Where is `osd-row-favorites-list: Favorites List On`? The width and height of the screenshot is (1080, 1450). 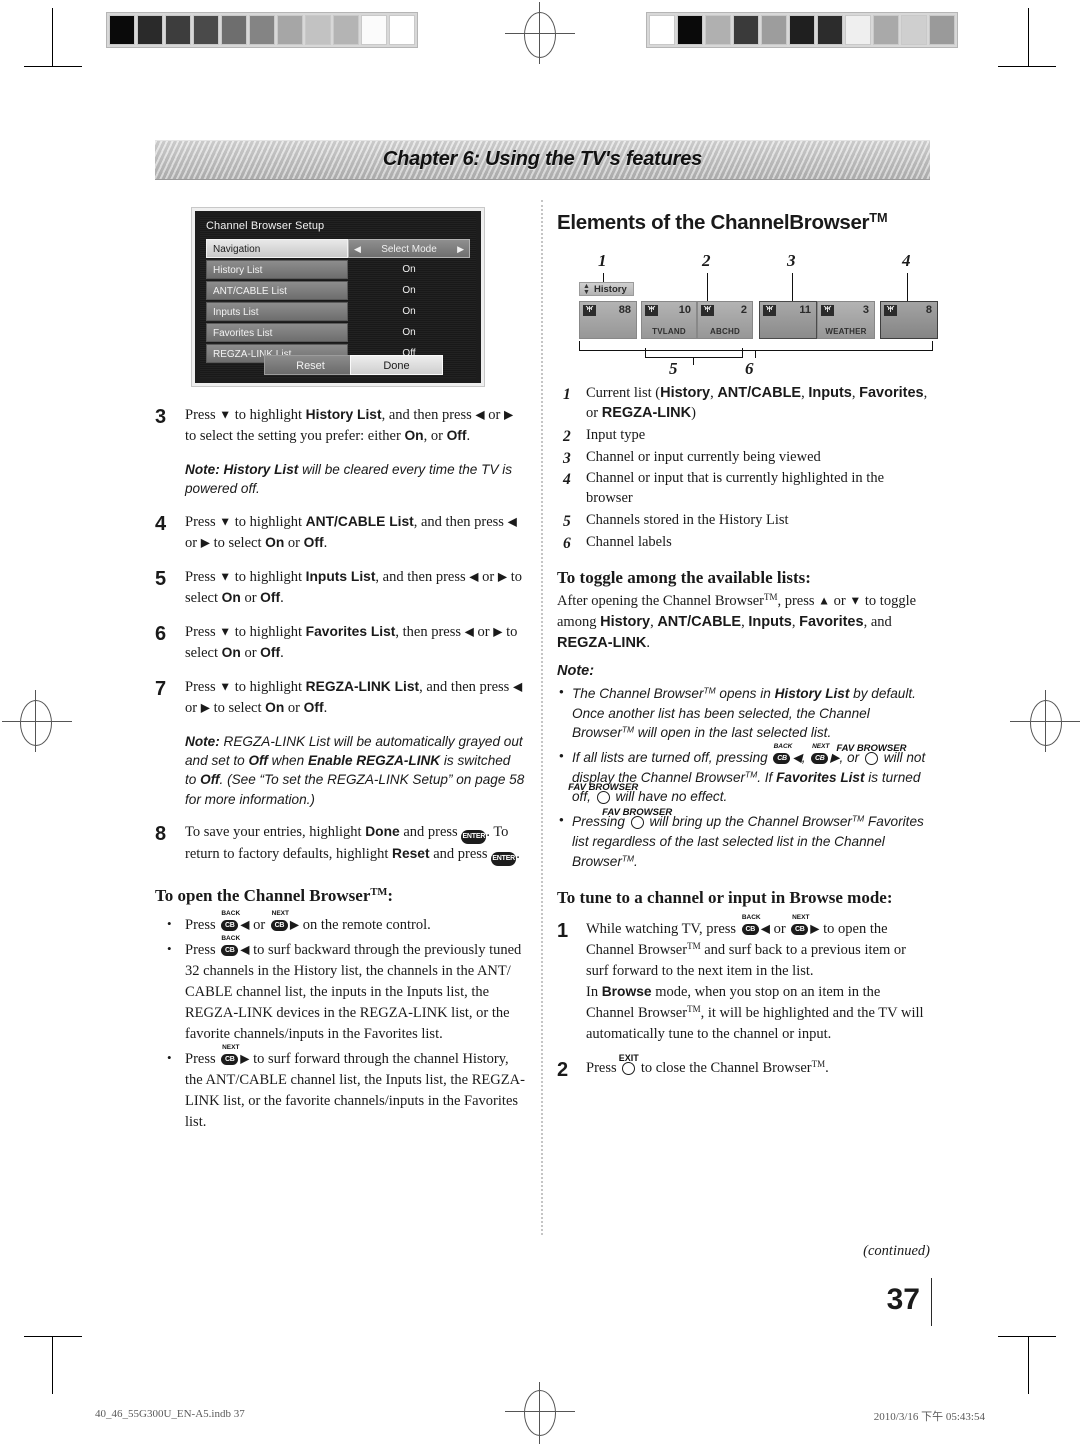
osd-row-favorites-list: Favorites List On is located at coordinates (338, 332).